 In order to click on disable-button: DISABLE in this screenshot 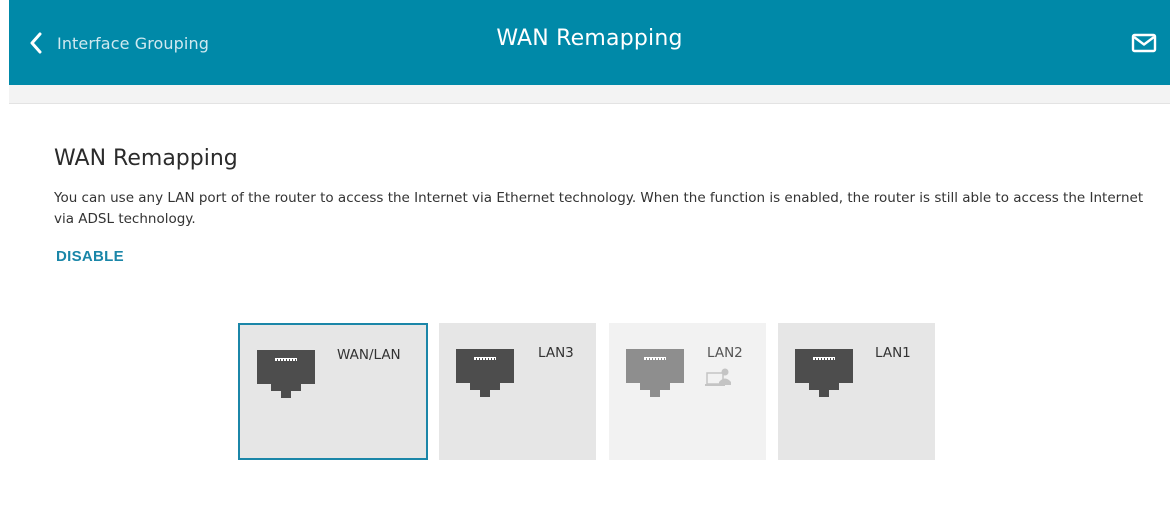, I will do `click(90, 256)`.